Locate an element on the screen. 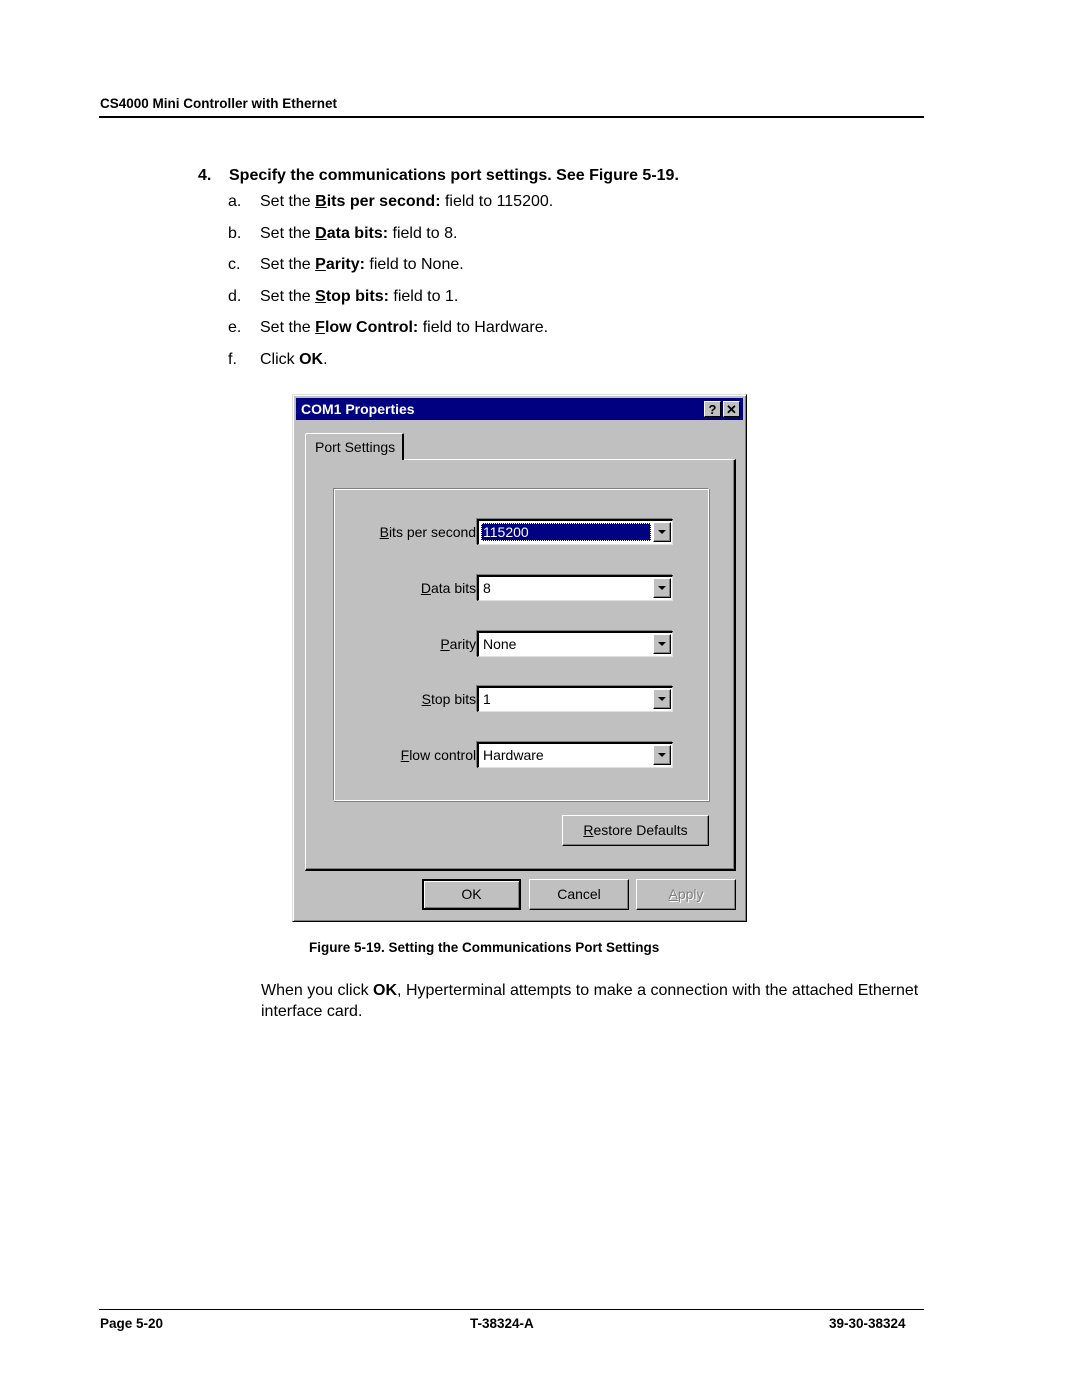  step-number: 4. is located at coordinates (205, 175).